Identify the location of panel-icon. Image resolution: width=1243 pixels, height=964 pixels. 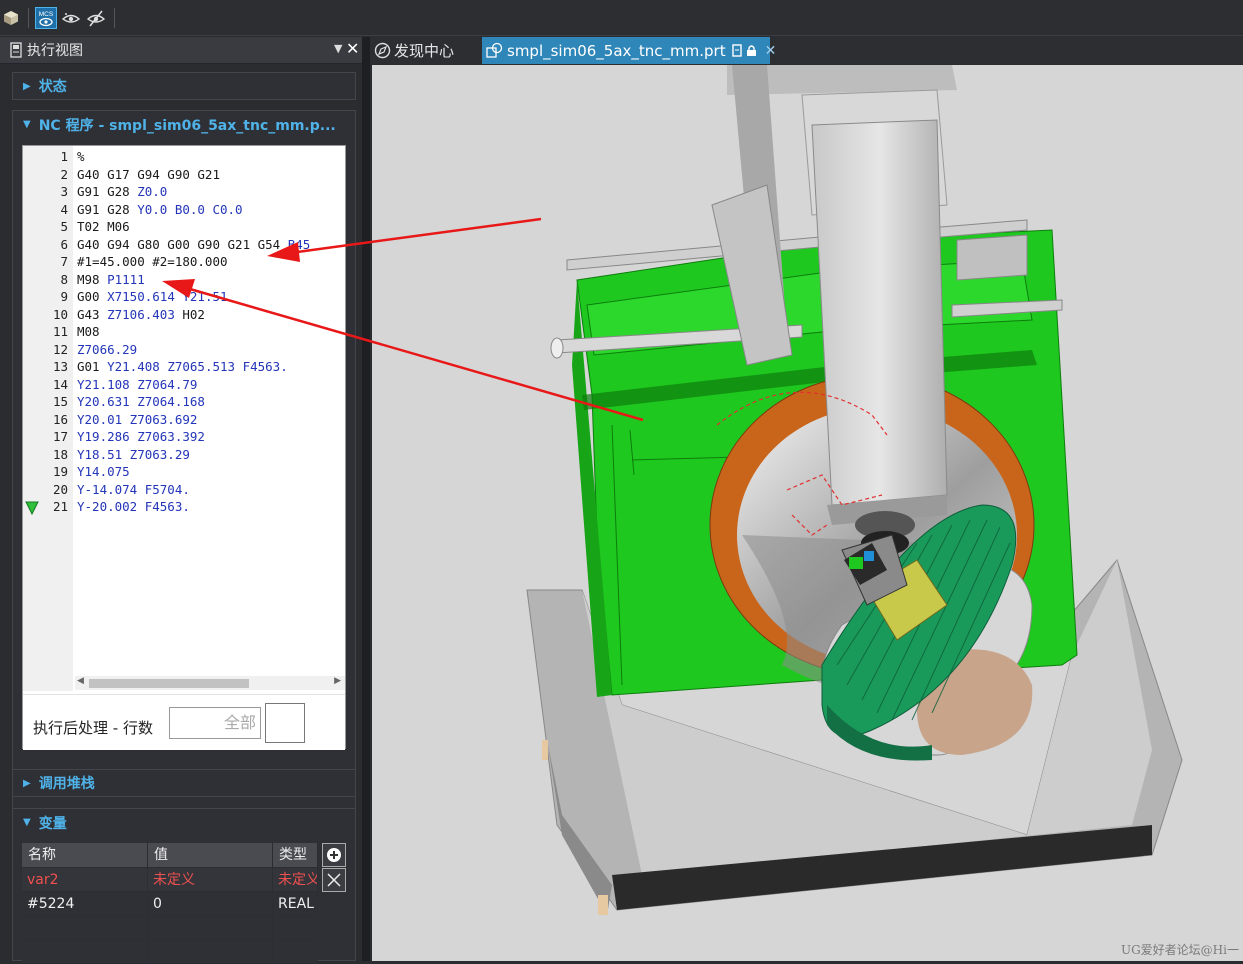
(16, 50).